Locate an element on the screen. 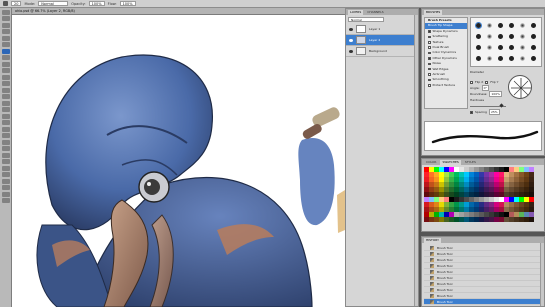 The height and width of the screenshot is (307, 545). flip-x-checkbox is located at coordinates (471, 82).